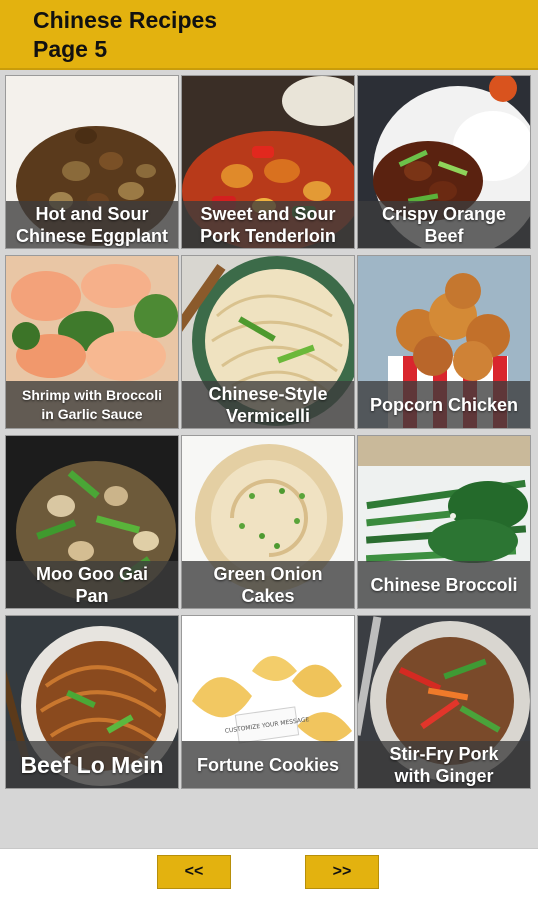  What do you see at coordinates (70, 49) in the screenshot?
I see `title-line-2: Page 5` at bounding box center [70, 49].